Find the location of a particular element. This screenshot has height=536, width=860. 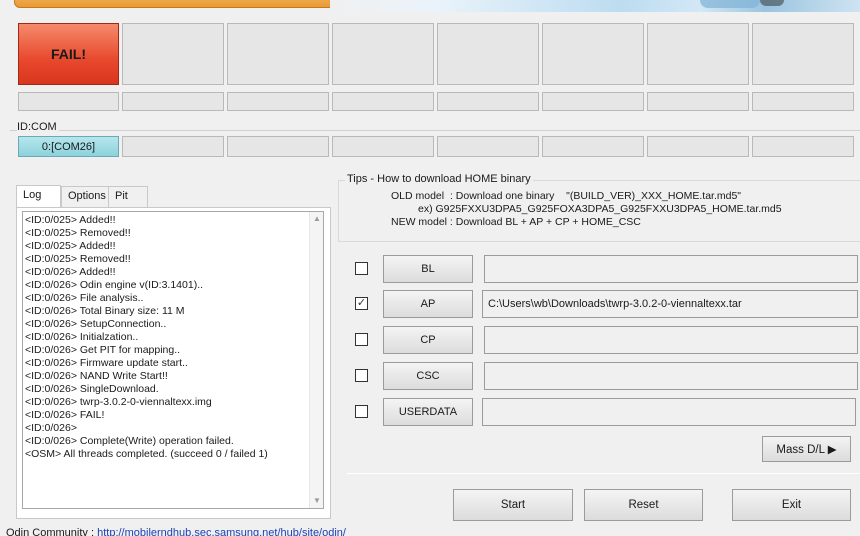

log-line: <ID:0/026> Odin engine v(ID:3.1401).. is located at coordinates (114, 285).